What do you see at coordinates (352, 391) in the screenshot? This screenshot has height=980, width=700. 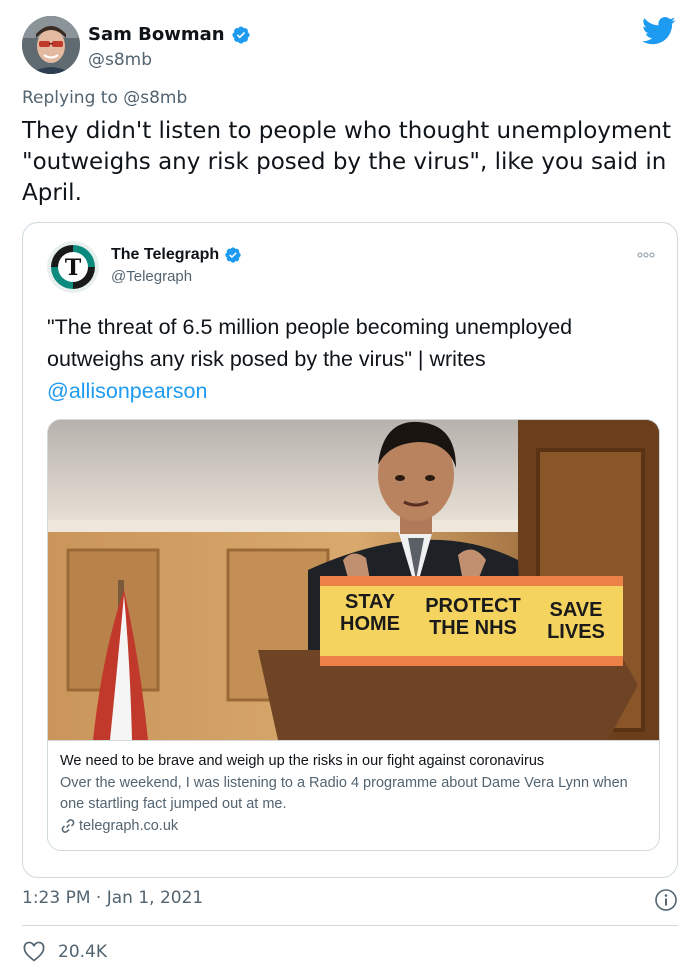 I see `quoted-mention: @allisonpearson` at bounding box center [352, 391].